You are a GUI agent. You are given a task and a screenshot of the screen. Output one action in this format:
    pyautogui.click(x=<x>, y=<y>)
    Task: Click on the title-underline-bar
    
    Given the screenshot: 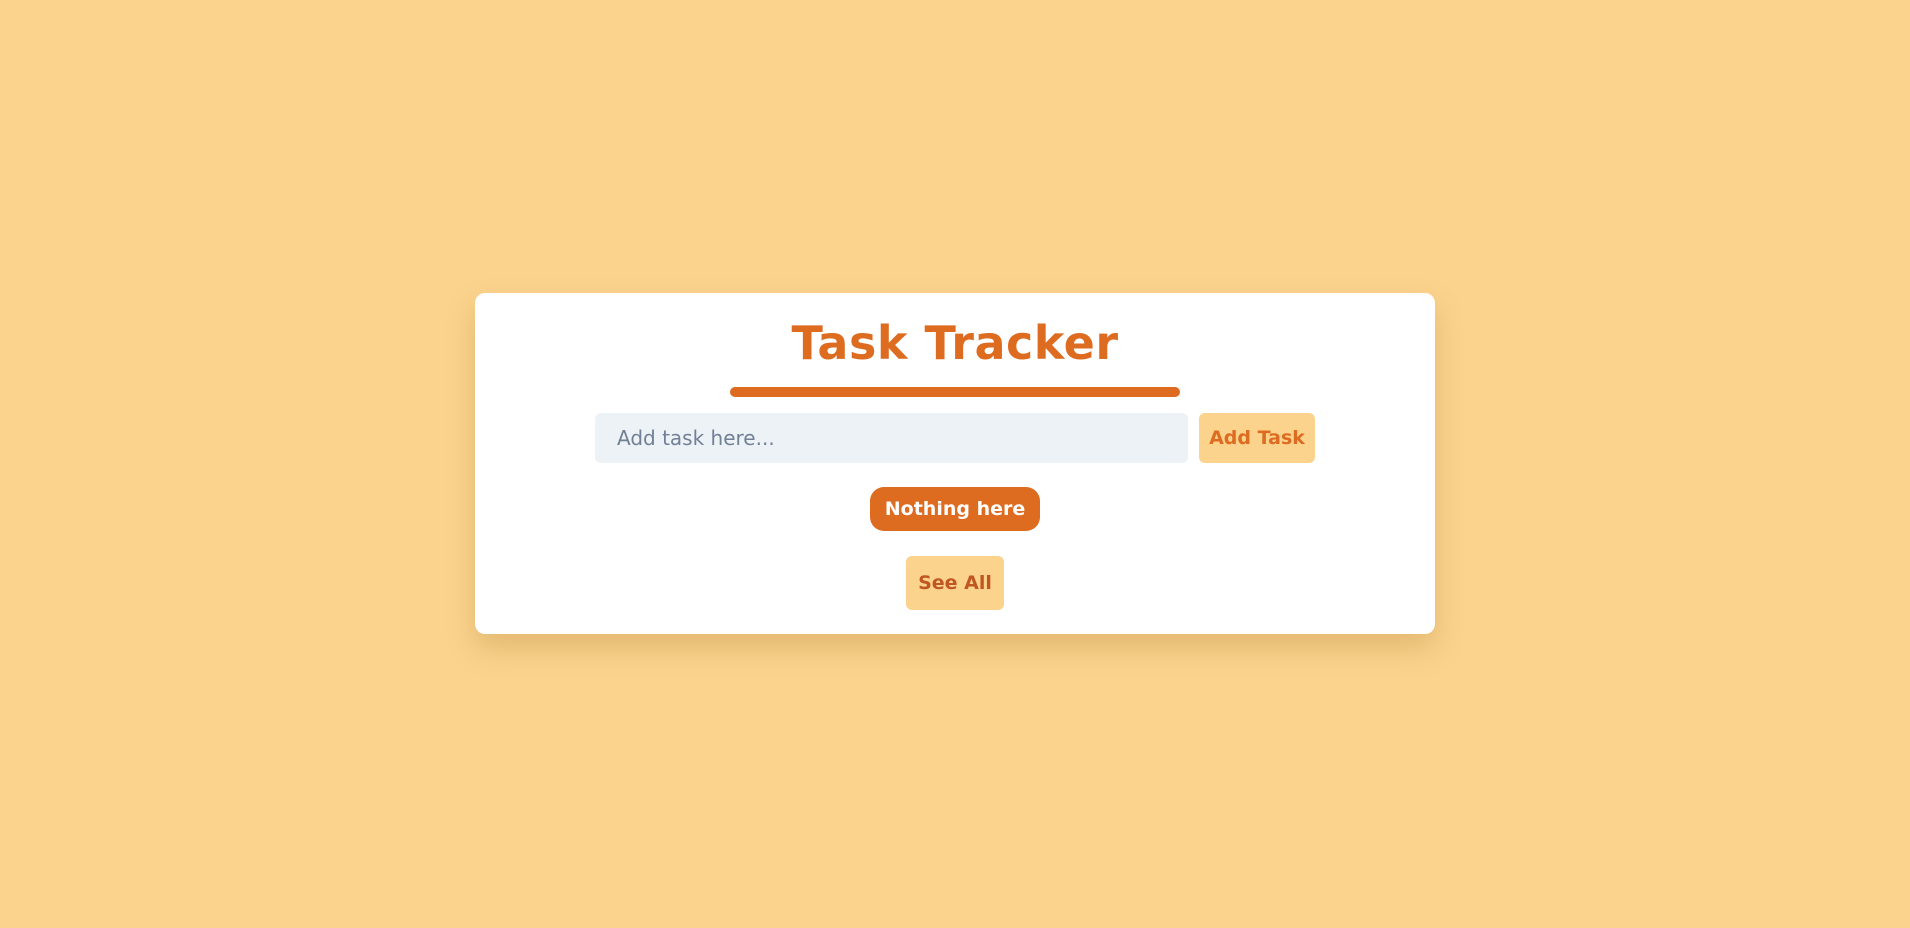 What is the action you would take?
    pyautogui.click(x=955, y=392)
    